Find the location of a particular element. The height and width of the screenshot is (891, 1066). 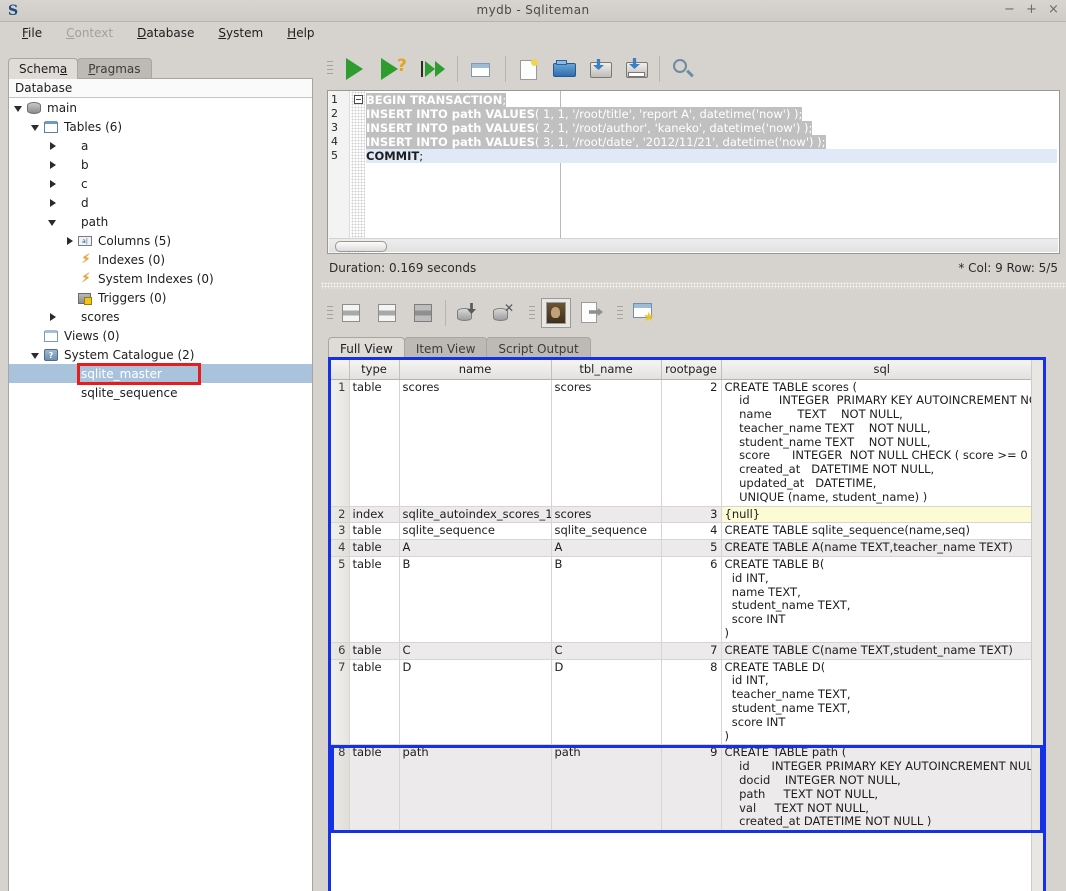

cell-name: path is located at coordinates (475, 788).